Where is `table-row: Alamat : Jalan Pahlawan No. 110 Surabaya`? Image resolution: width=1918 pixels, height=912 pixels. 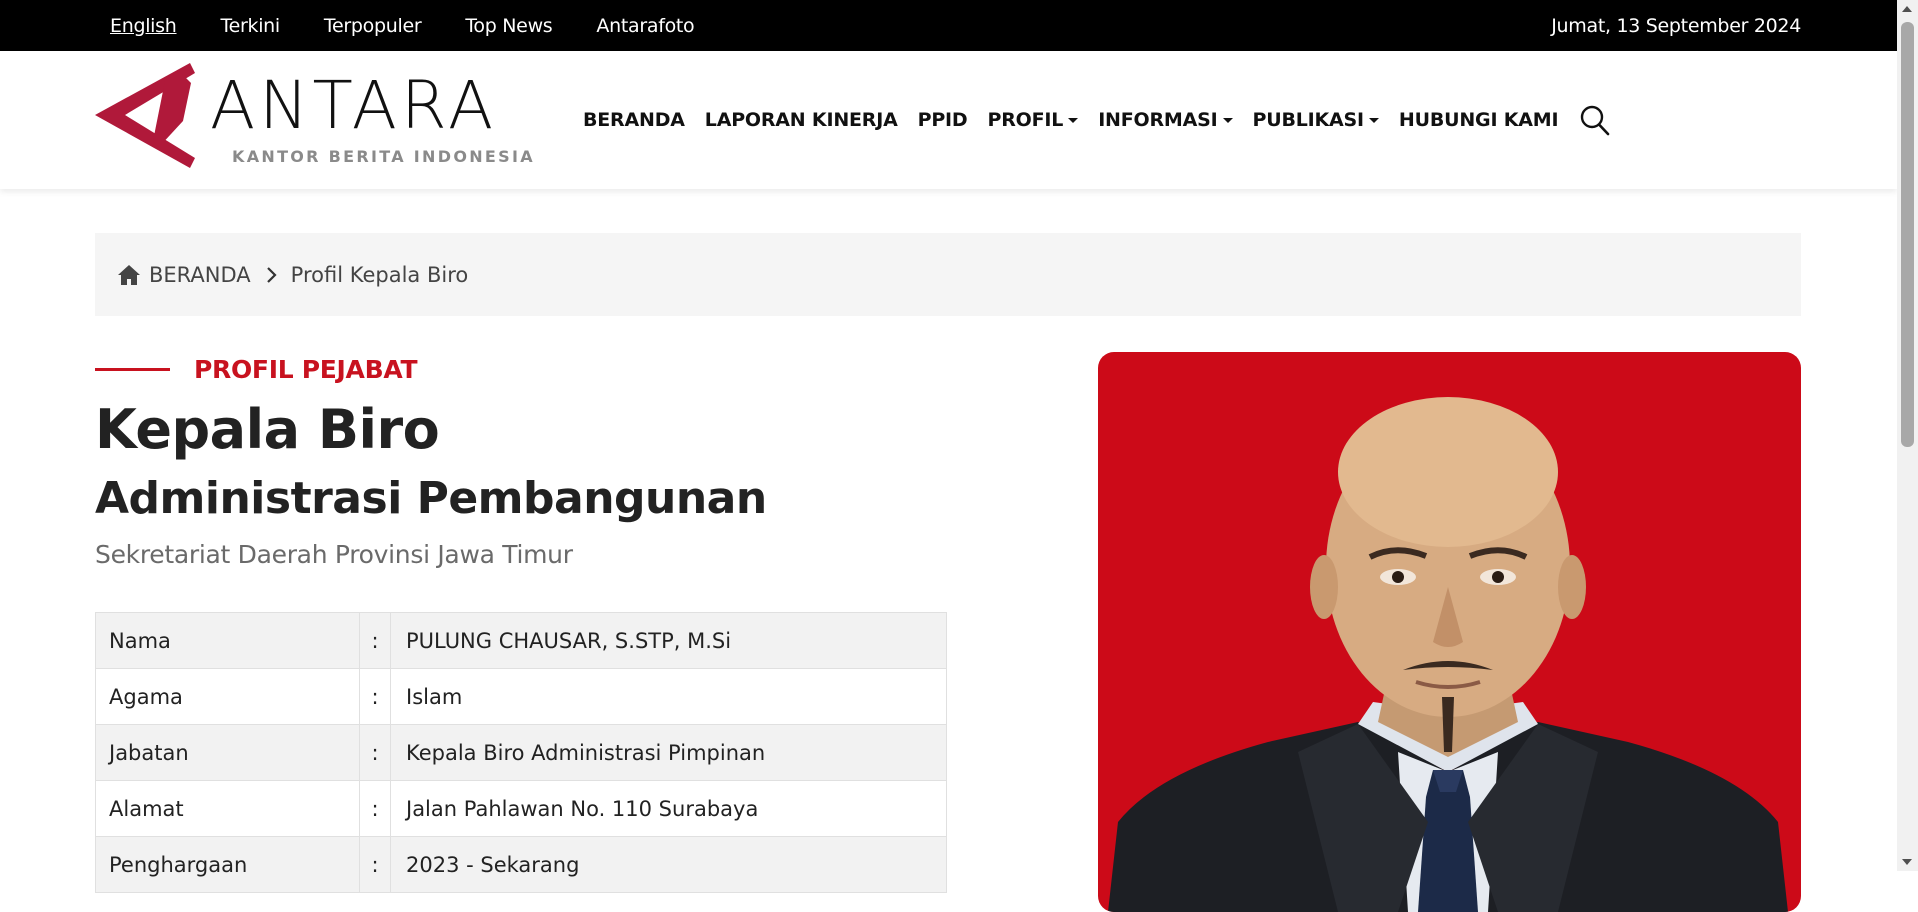 table-row: Alamat : Jalan Pahlawan No. 110 Surabaya is located at coordinates (521, 808).